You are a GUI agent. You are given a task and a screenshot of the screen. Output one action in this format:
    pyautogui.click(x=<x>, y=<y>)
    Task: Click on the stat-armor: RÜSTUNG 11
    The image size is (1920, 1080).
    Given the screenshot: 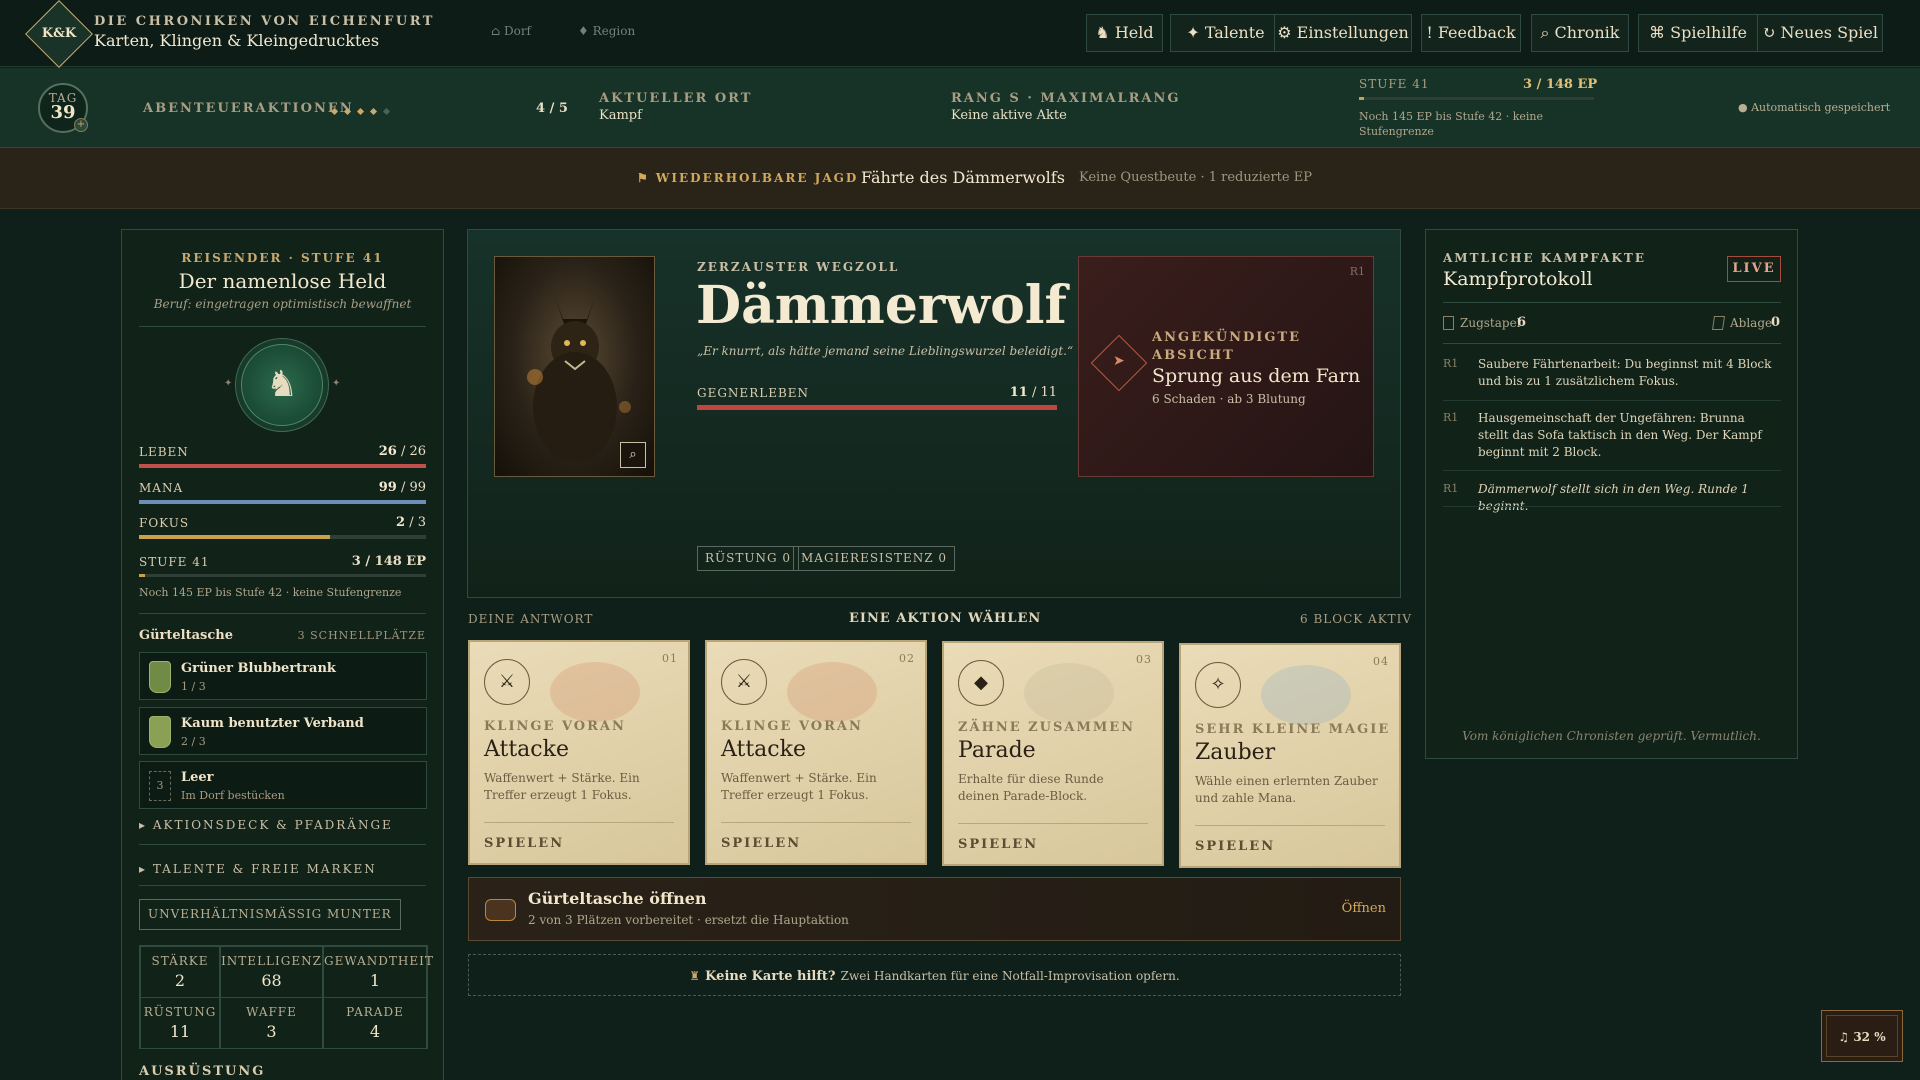 What is the action you would take?
    pyautogui.click(x=180, y=1023)
    